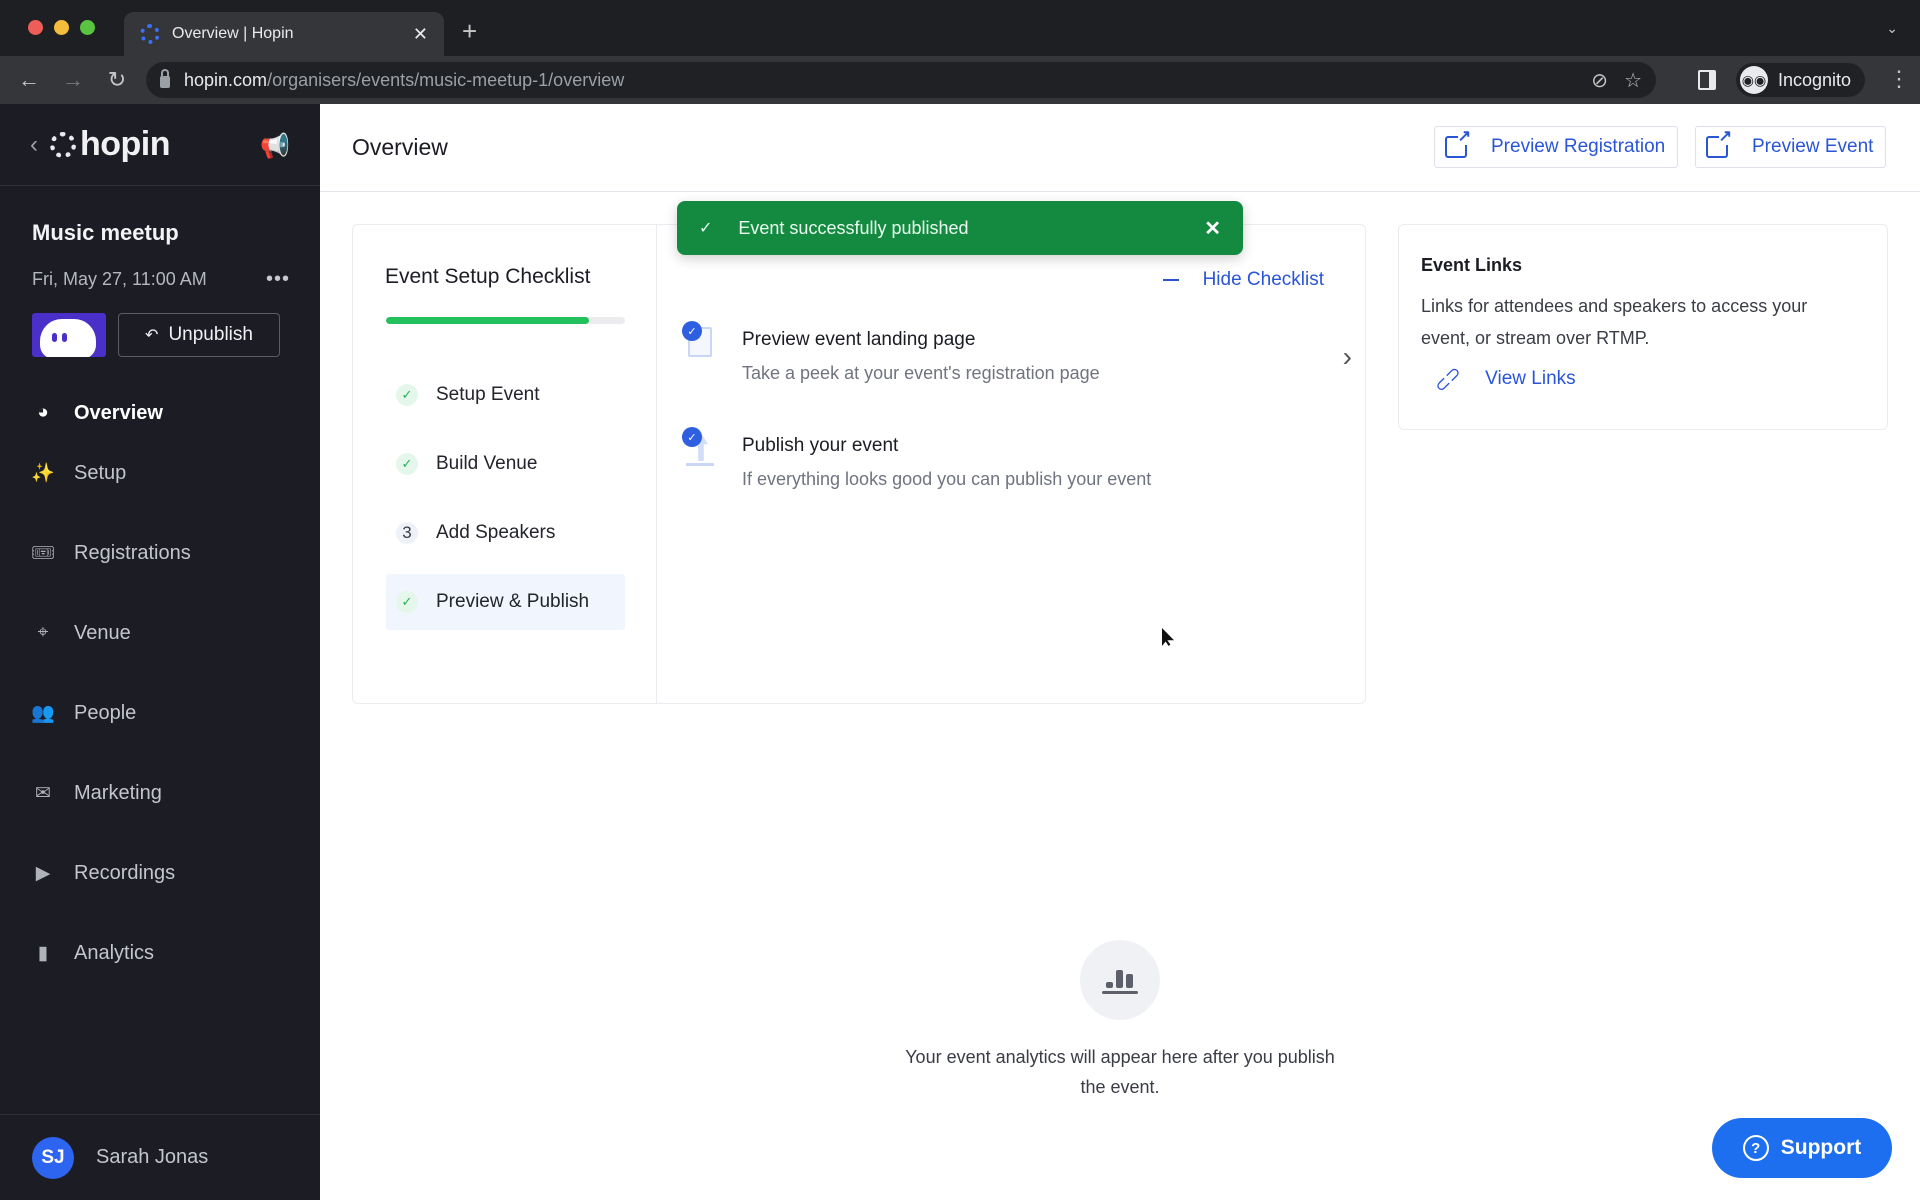  Describe the element at coordinates (100, 472) in the screenshot. I see `sidebar-item-label: Setup` at that location.